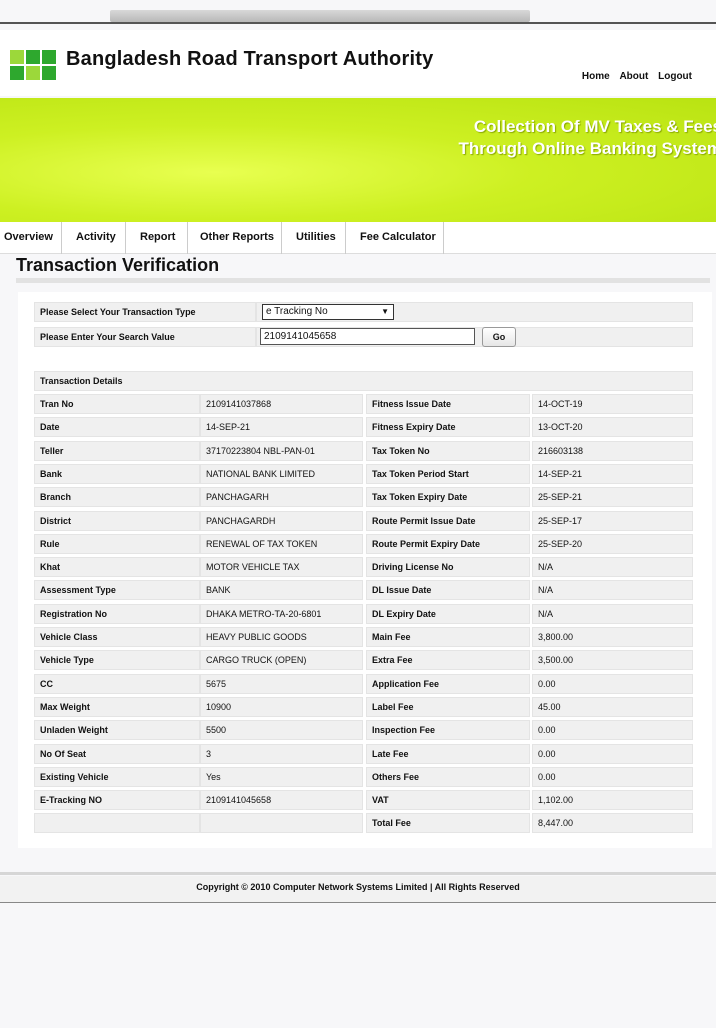 This screenshot has height=1028, width=716. Describe the element at coordinates (448, 730) in the screenshot. I see `detail-label: Inspection Fee` at that location.